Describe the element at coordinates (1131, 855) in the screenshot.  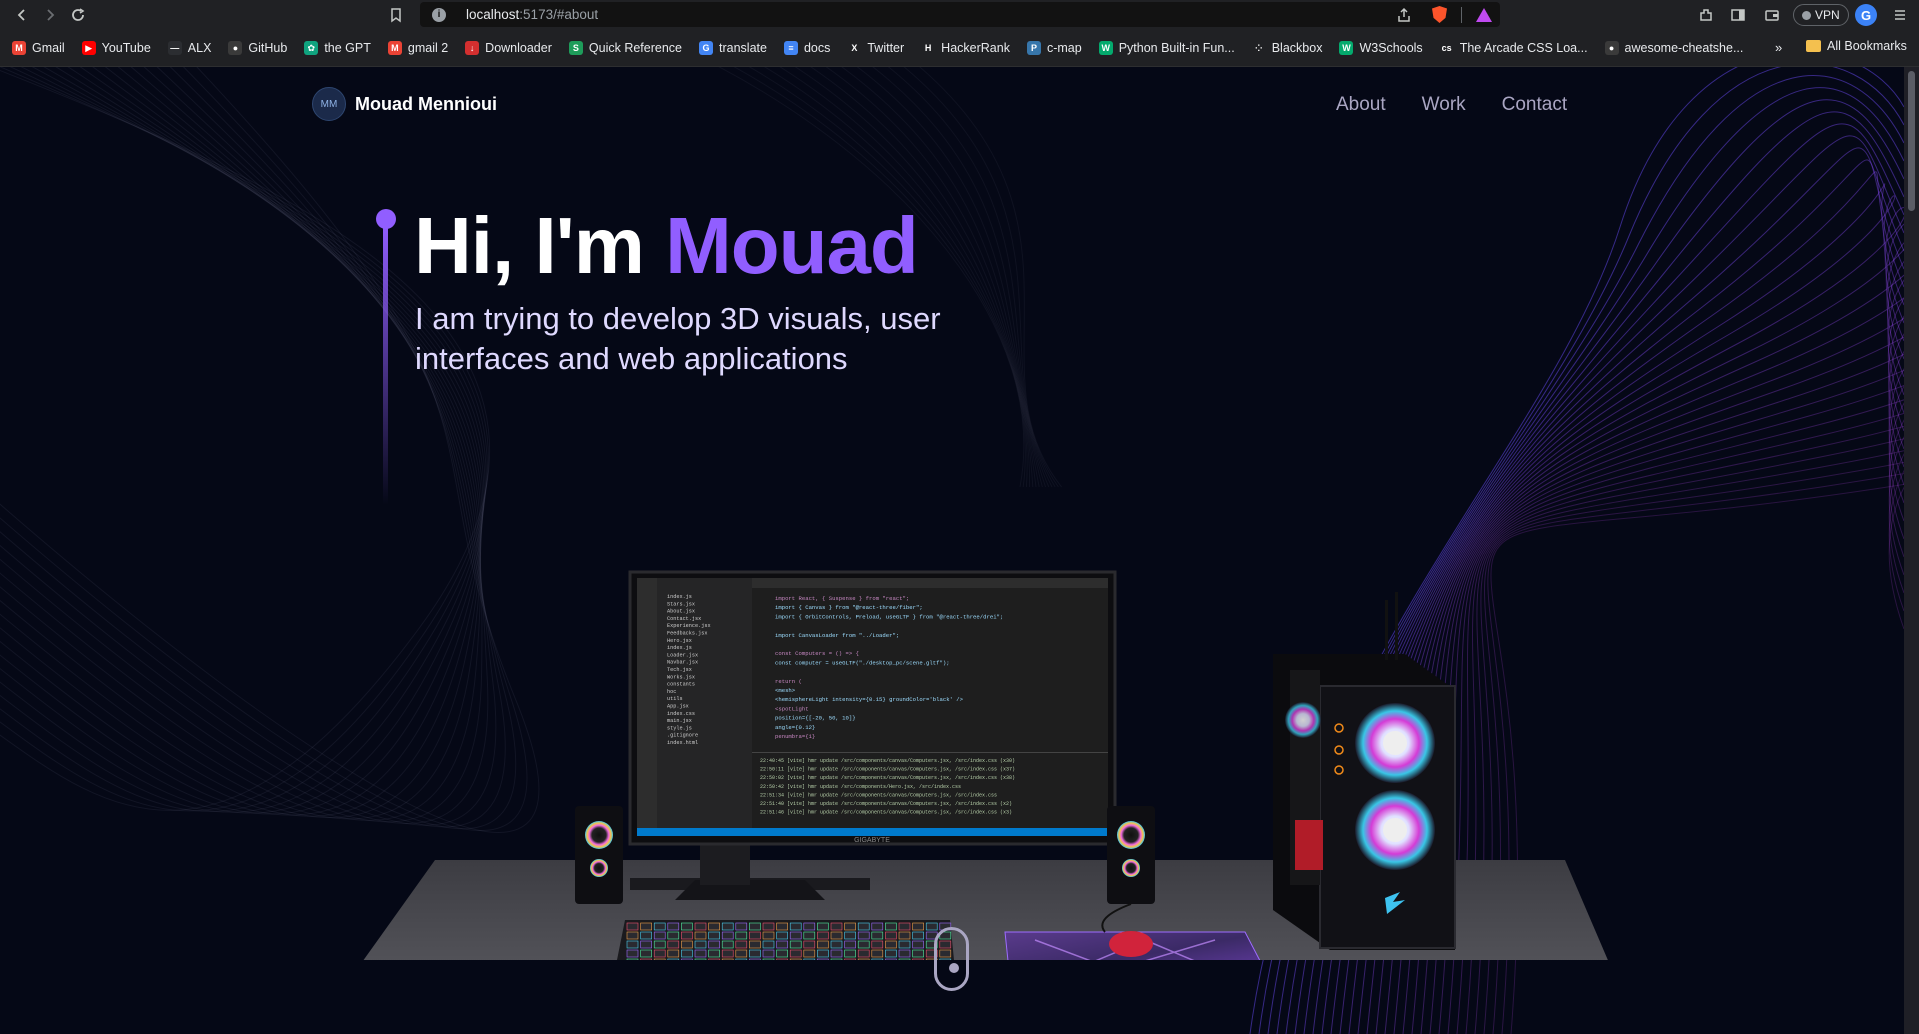
I see `right-speaker` at that location.